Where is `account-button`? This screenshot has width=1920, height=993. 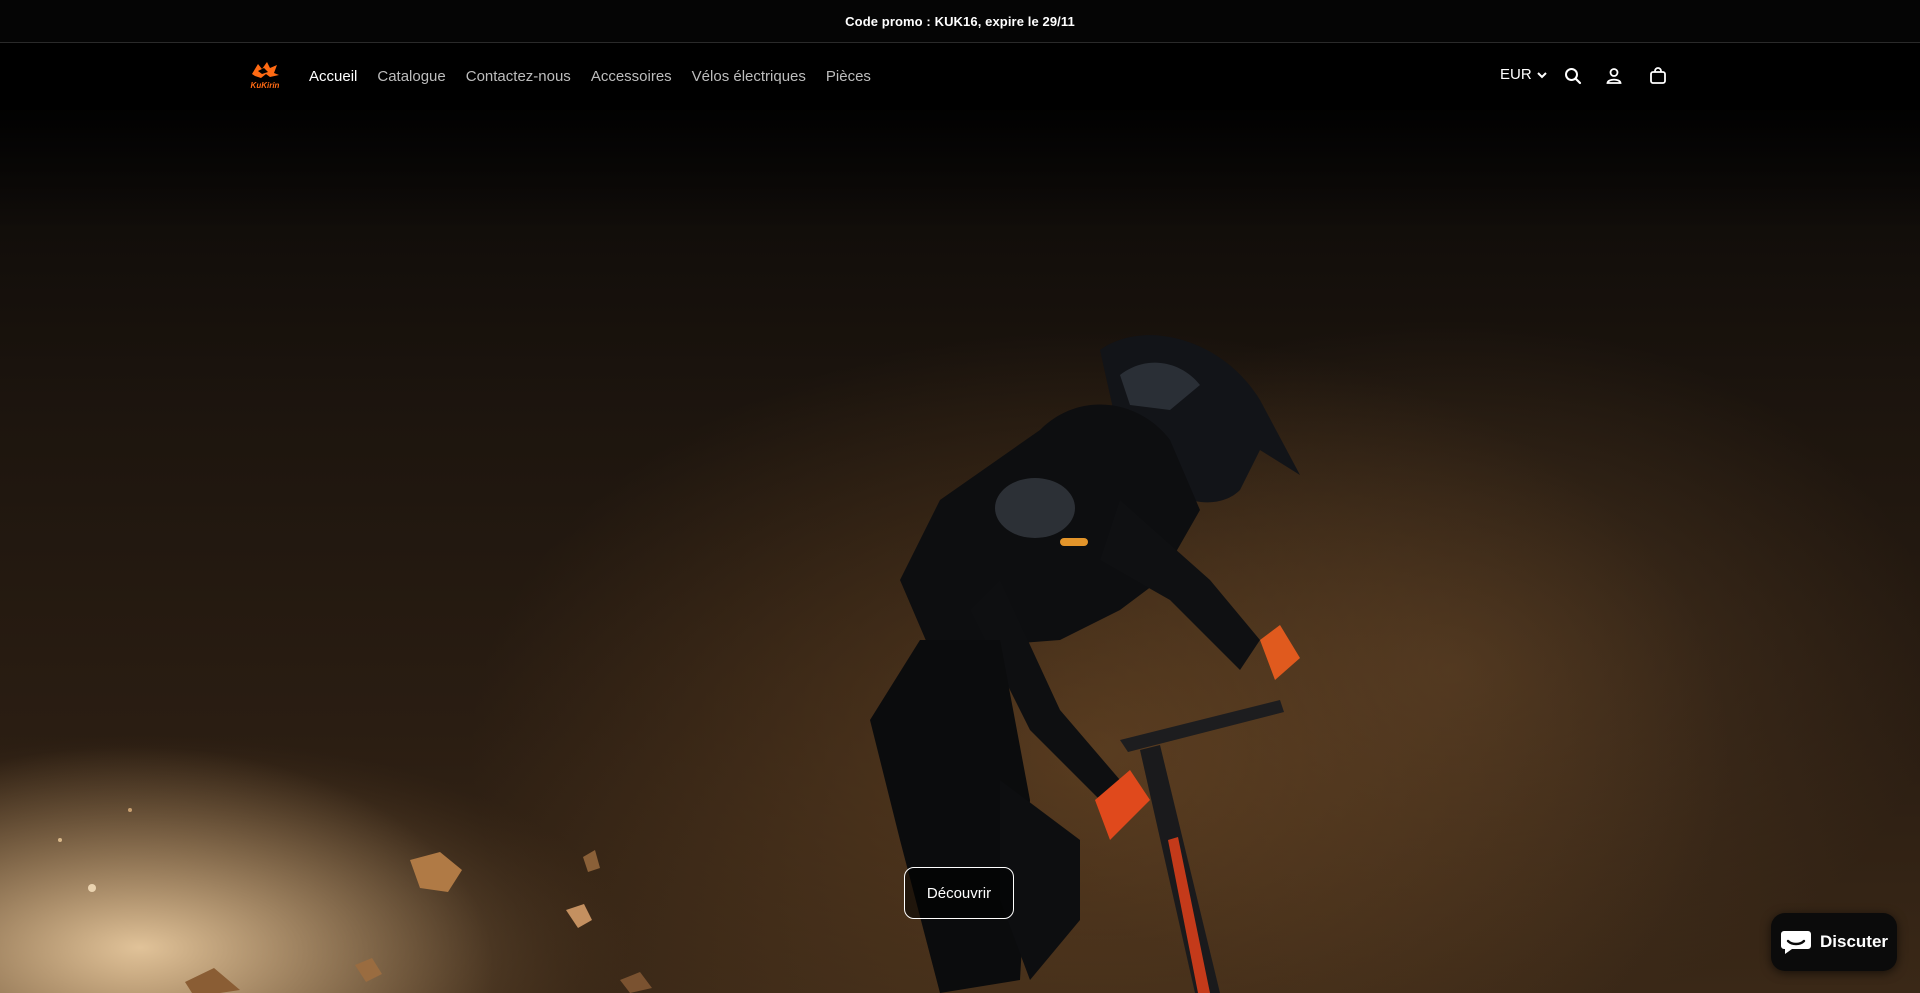 account-button is located at coordinates (1614, 76).